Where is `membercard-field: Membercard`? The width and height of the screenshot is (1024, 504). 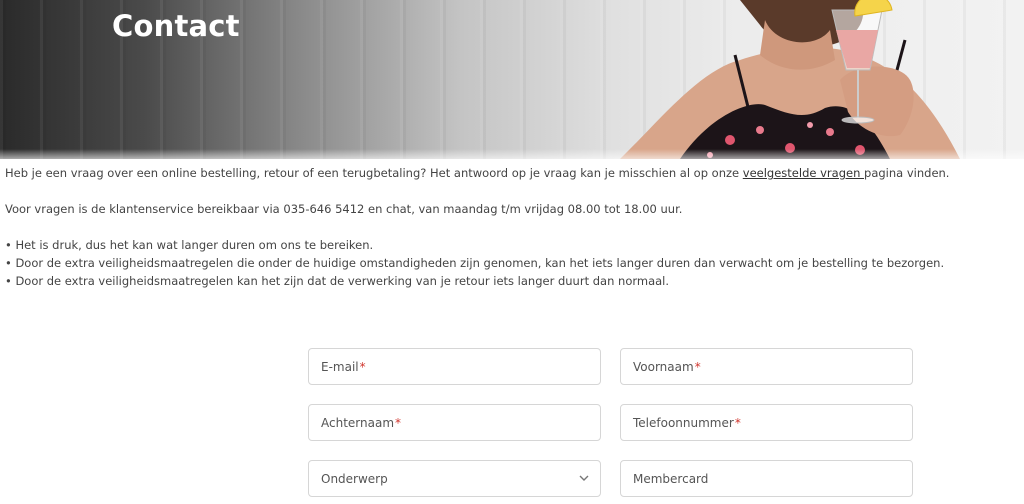 membercard-field: Membercard is located at coordinates (766, 478).